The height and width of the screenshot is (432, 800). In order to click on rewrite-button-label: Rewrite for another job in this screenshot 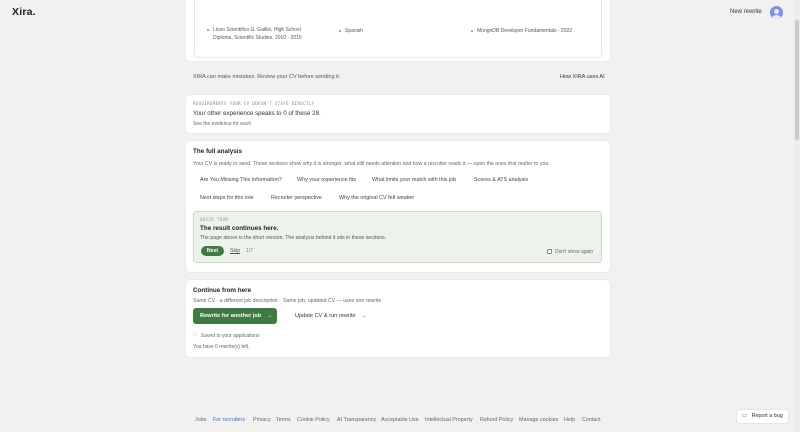, I will do `click(231, 316)`.